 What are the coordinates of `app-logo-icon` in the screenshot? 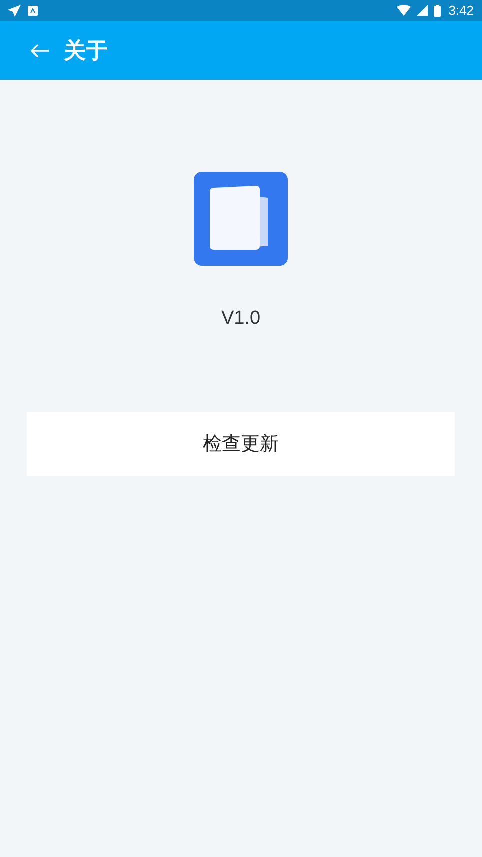 It's located at (241, 219).